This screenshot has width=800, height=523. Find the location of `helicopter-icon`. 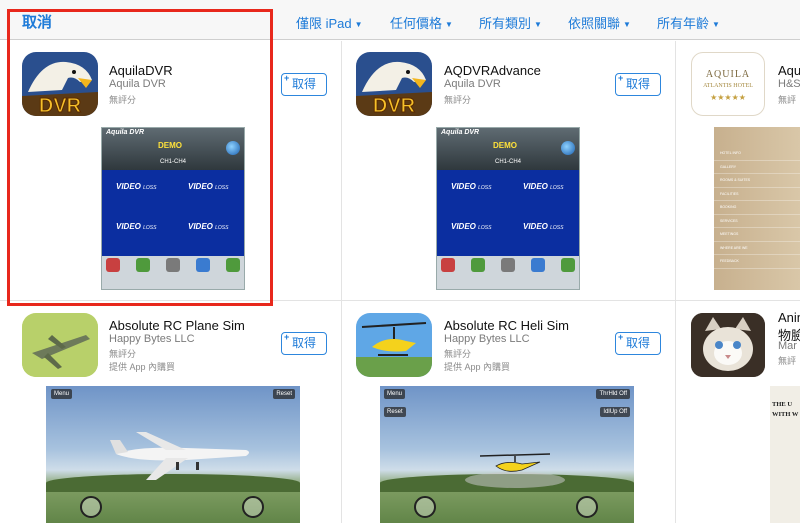

helicopter-icon is located at coordinates (394, 345).